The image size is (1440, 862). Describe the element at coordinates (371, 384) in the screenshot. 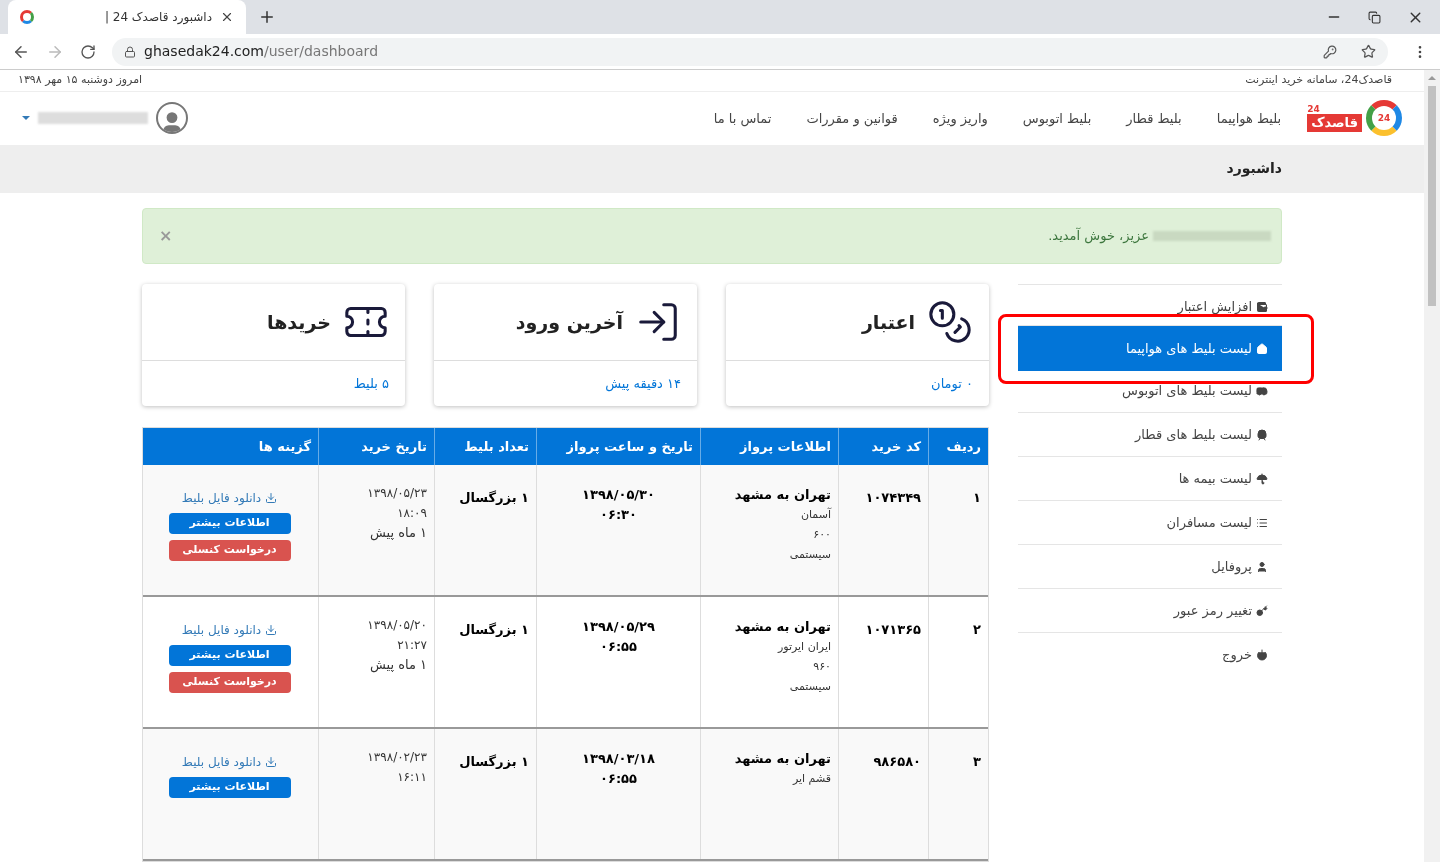

I see `stat-value: ۵ بلیط` at that location.